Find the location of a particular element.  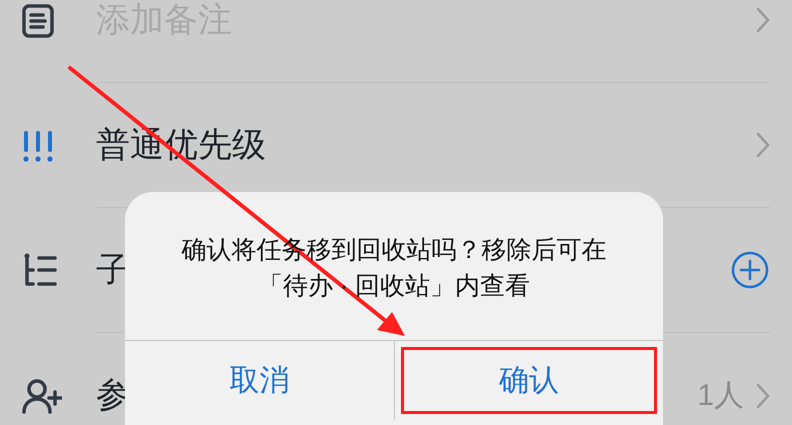

cancel-button: 取消 is located at coordinates (259, 380).